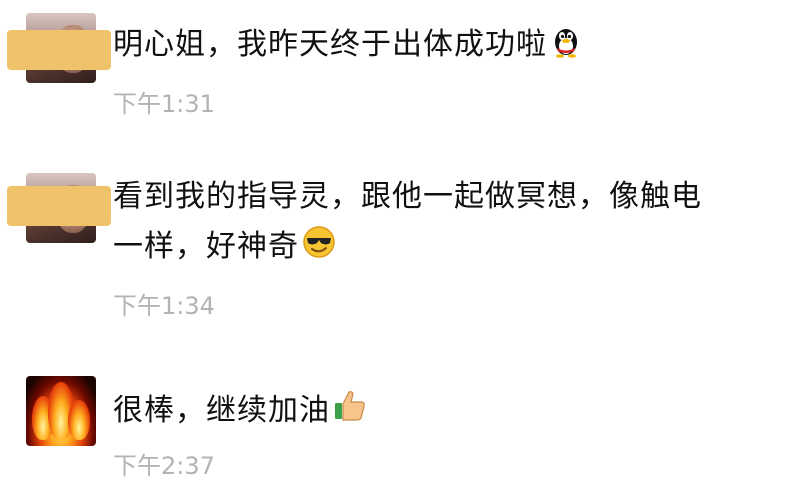 This screenshot has width=799, height=490. I want to click on message-timestamp: 下午1:31, so click(164, 104).